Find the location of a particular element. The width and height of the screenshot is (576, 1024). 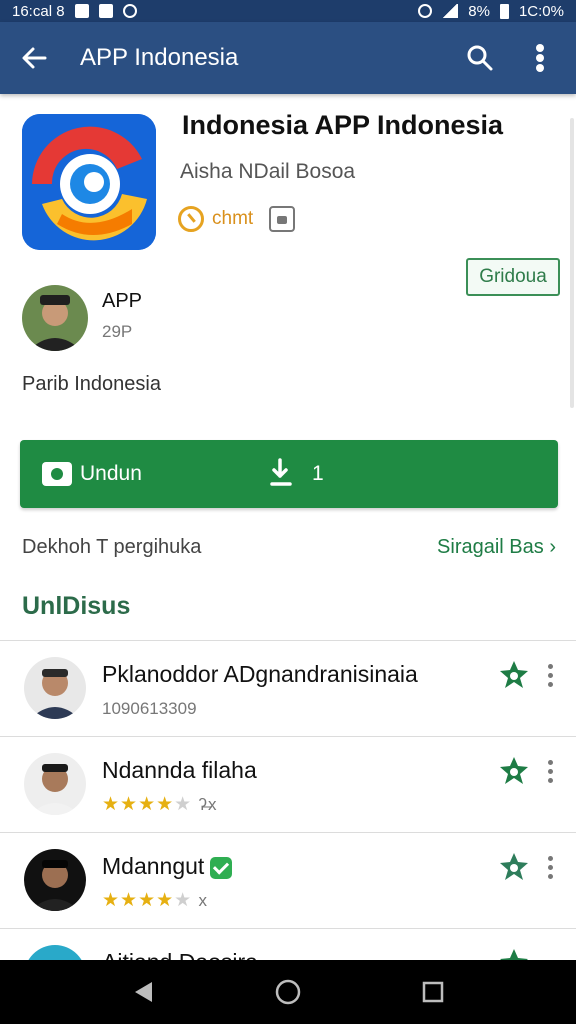

reviewer-name: Mdanngut is located at coordinates (167, 866).